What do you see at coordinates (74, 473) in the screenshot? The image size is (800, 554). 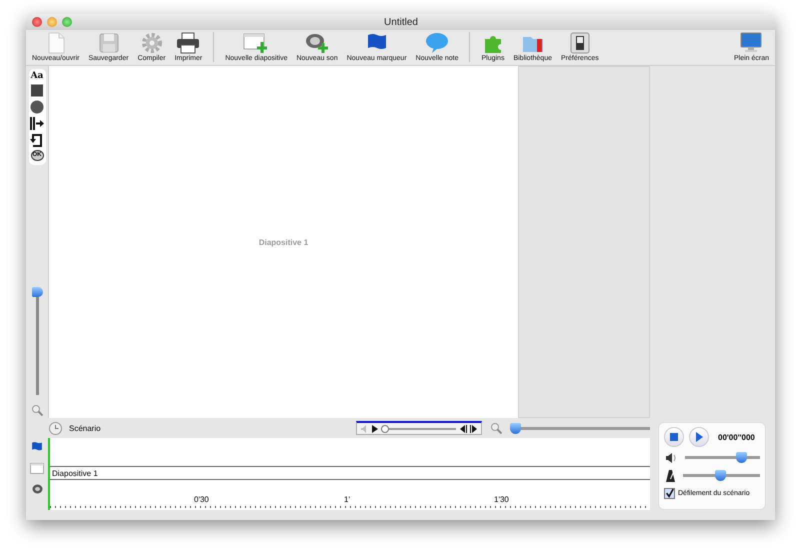 I see `slide-clip-label: Diapositive 1` at bounding box center [74, 473].